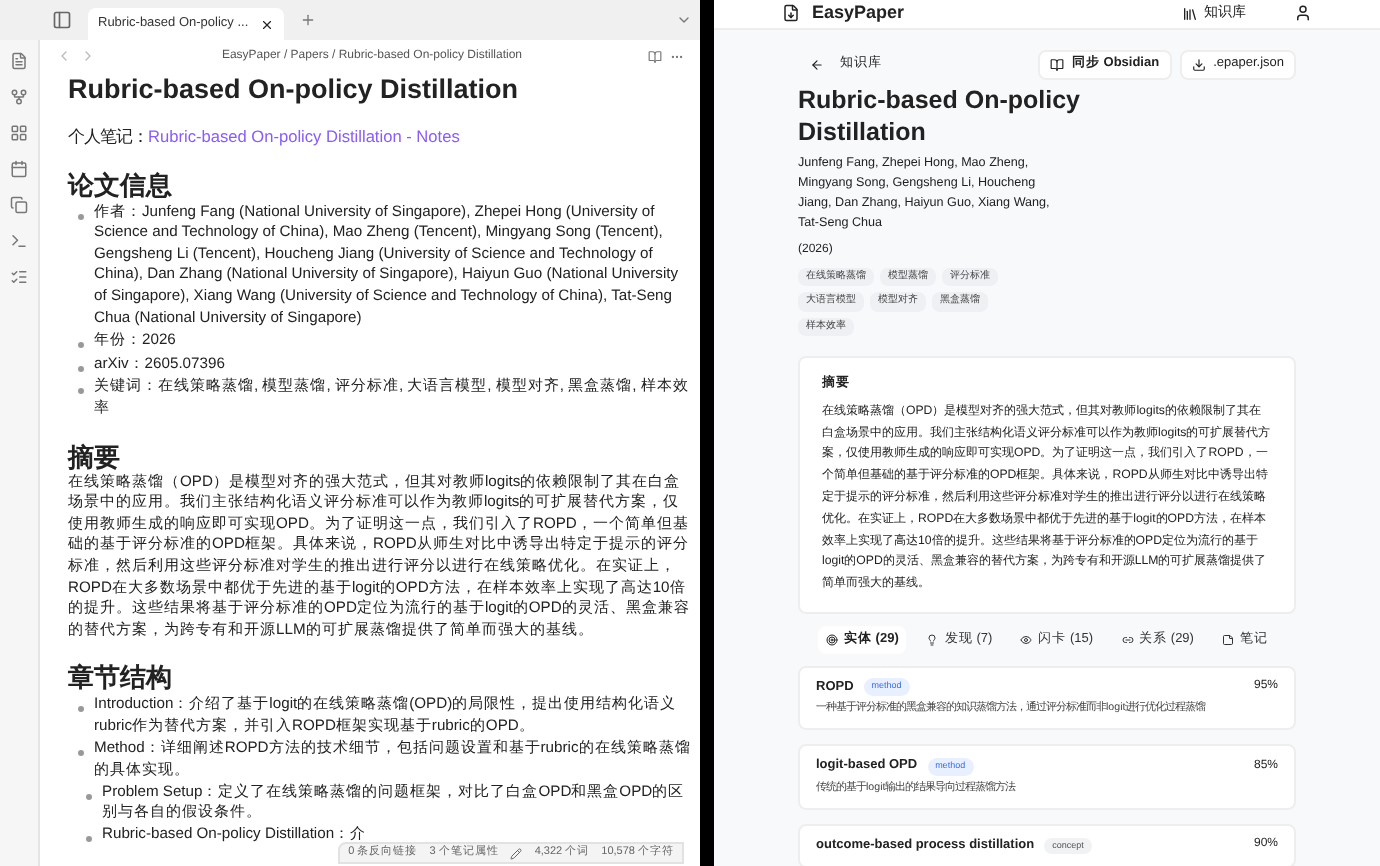  What do you see at coordinates (308, 20) in the screenshot?
I see `new-tab-icon` at bounding box center [308, 20].